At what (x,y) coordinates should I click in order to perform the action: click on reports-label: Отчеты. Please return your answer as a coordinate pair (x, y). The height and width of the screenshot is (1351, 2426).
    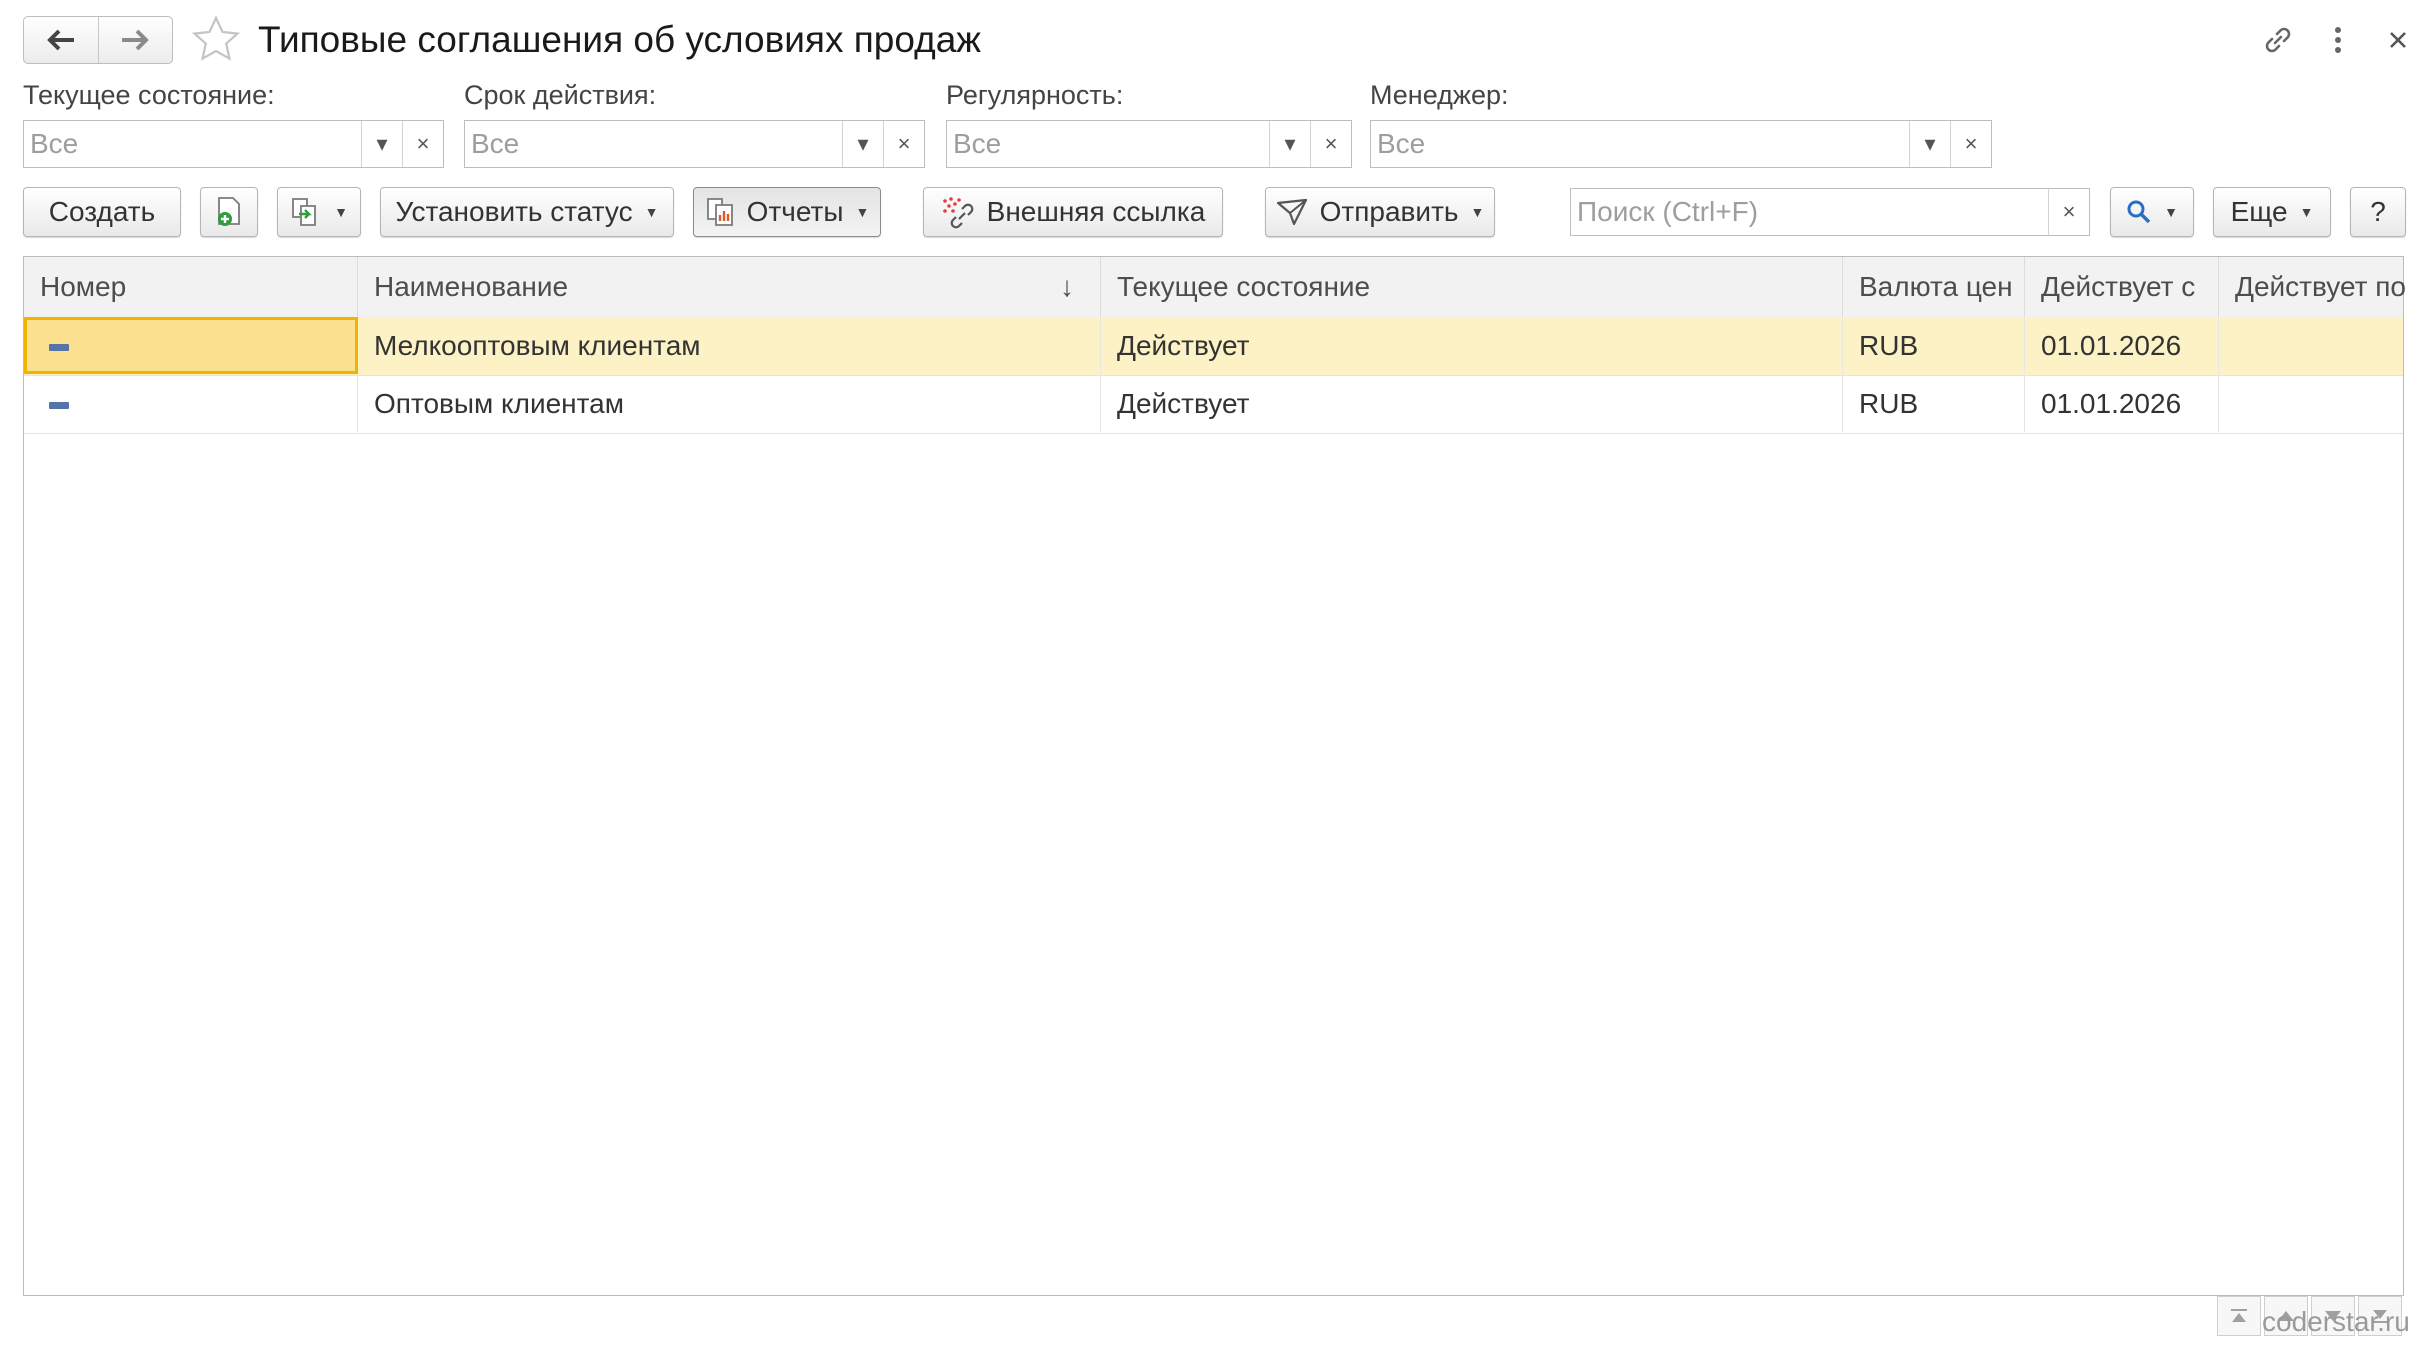
    Looking at the image, I should click on (795, 211).